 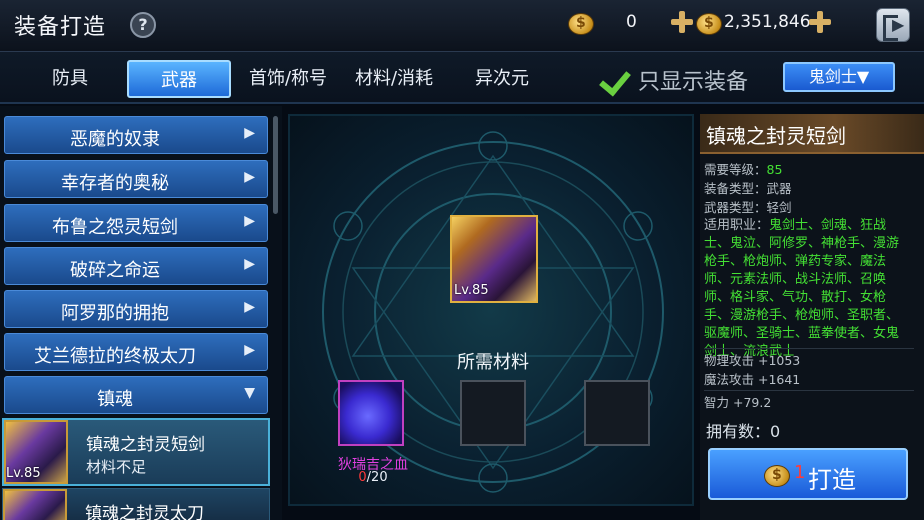 I want to click on craft-button-label: 打造, so click(x=832, y=480).